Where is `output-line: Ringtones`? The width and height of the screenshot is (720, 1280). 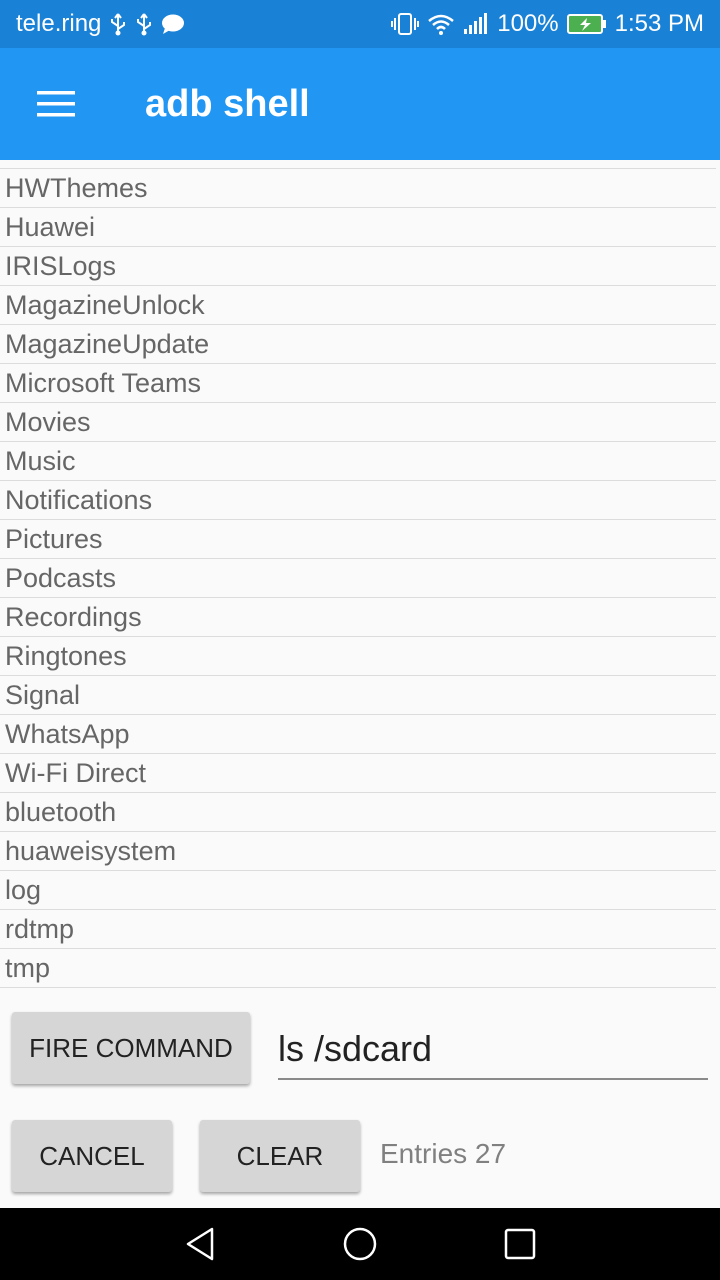 output-line: Ringtones is located at coordinates (358, 656).